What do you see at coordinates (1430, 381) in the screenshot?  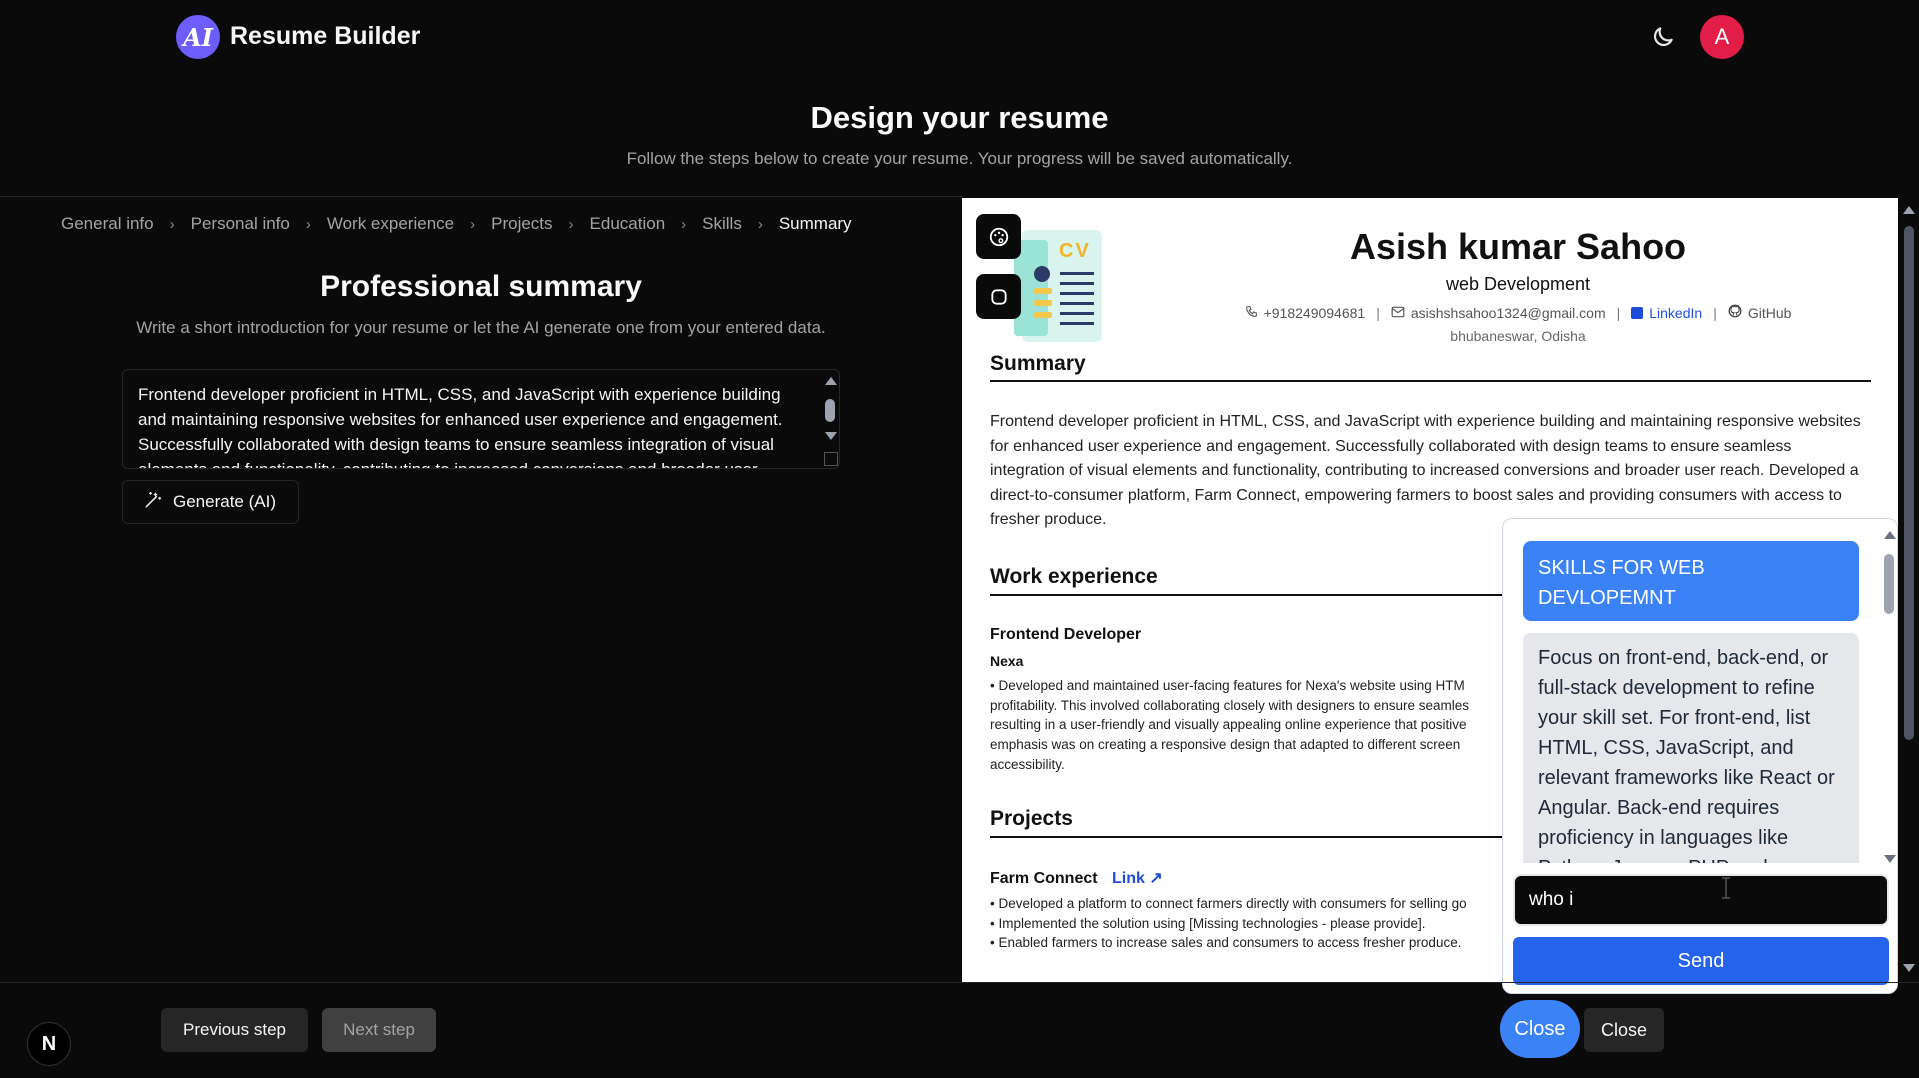 I see `summary-divider` at bounding box center [1430, 381].